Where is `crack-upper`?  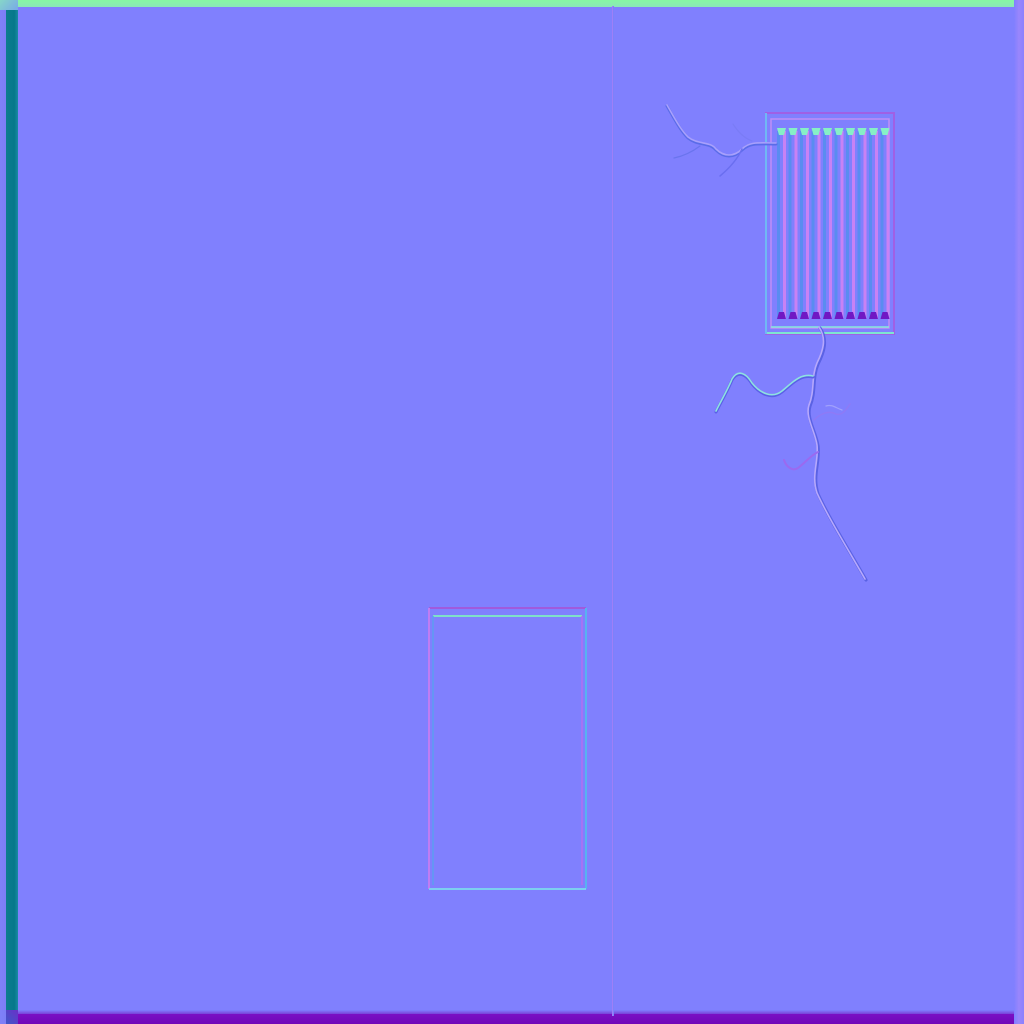
crack-upper is located at coordinates (721, 140).